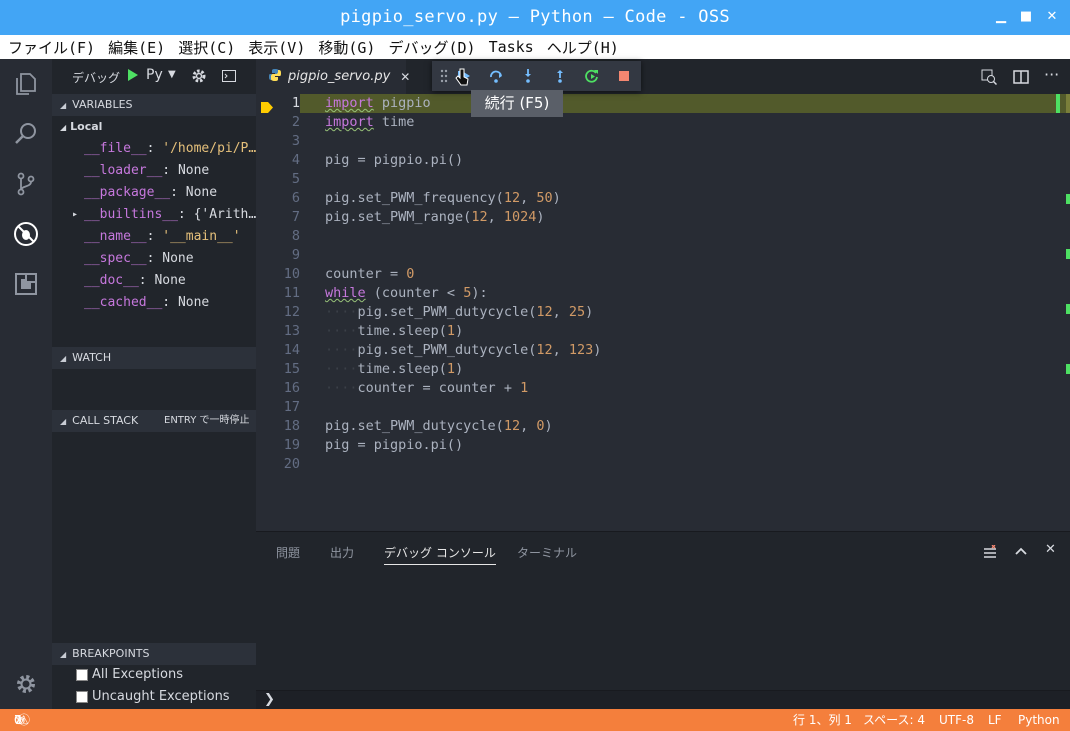 This screenshot has height=731, width=1070. Describe the element at coordinates (291, 369) in the screenshot. I see `line-number: 15` at that location.